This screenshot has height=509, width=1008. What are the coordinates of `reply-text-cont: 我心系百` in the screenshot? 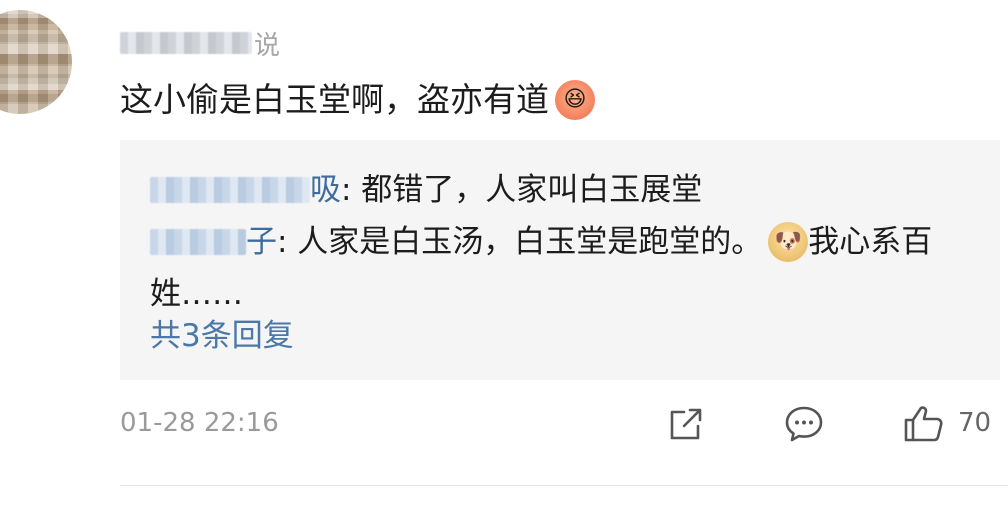 It's located at (870, 242).